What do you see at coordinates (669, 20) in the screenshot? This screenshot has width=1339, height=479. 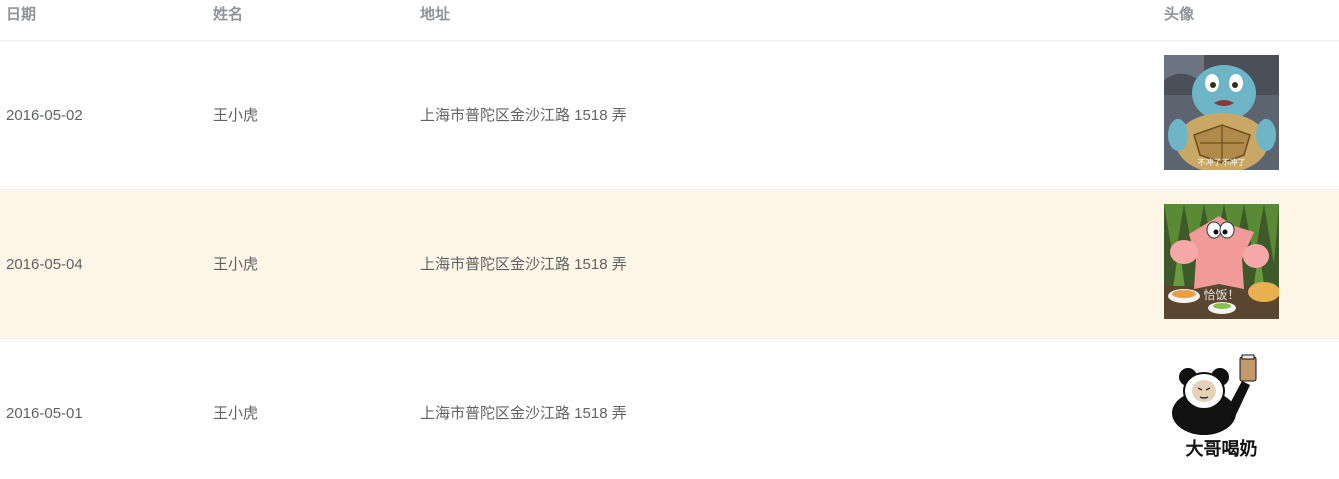 I see `table-header: 日期 姓名 地址 头像` at bounding box center [669, 20].